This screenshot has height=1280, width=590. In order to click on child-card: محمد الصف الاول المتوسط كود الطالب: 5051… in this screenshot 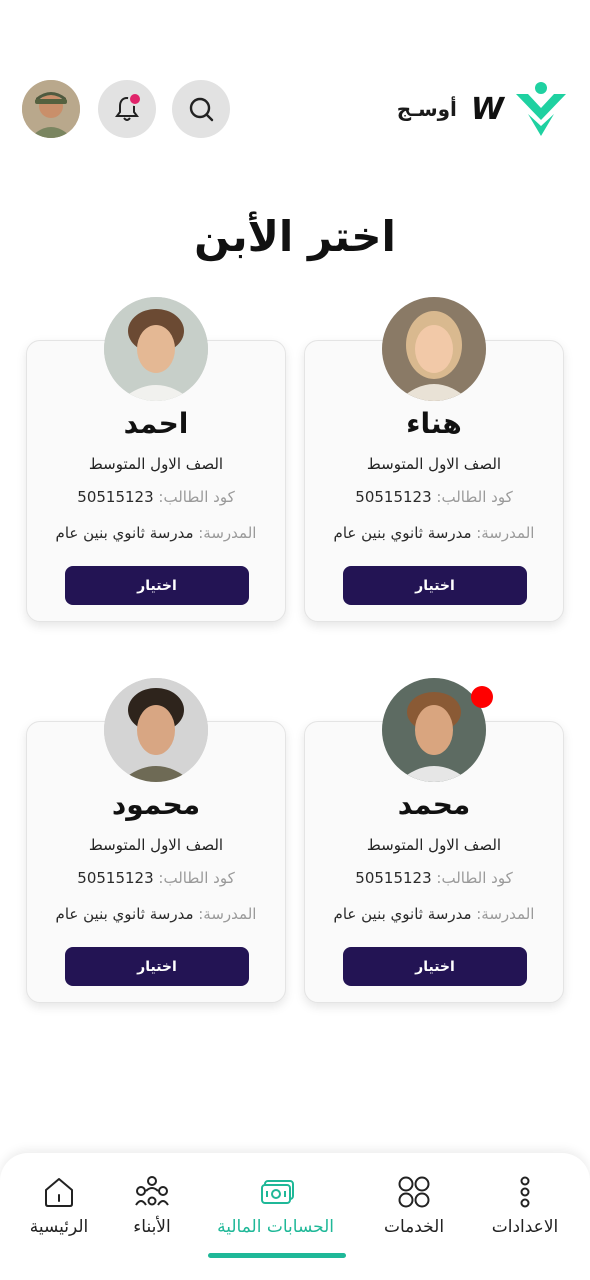, I will do `click(434, 840)`.